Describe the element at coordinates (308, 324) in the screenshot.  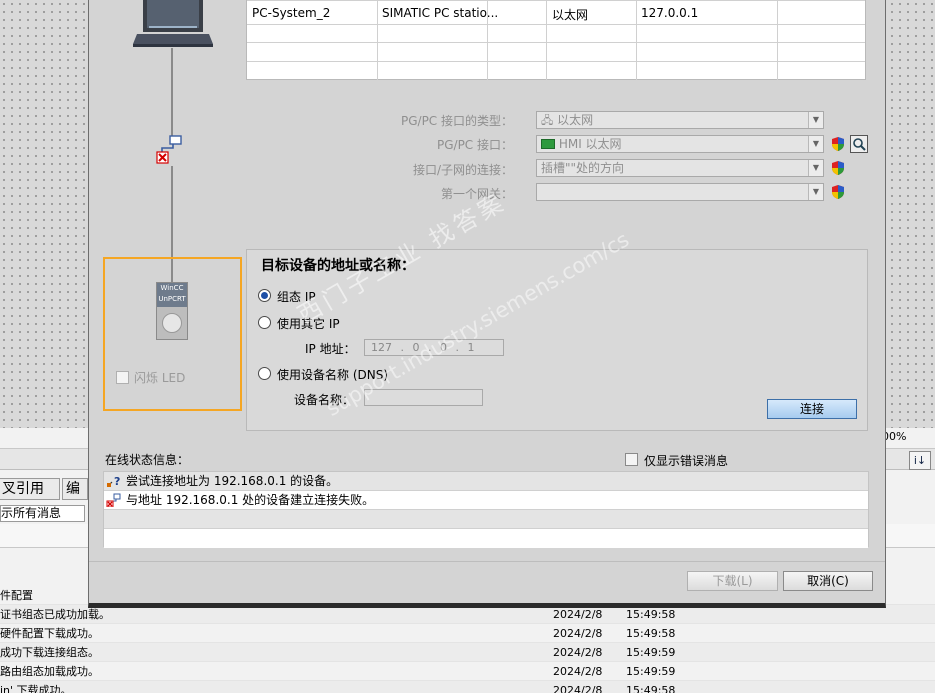
I see `other-ip-label: 使用其它 IP` at that location.